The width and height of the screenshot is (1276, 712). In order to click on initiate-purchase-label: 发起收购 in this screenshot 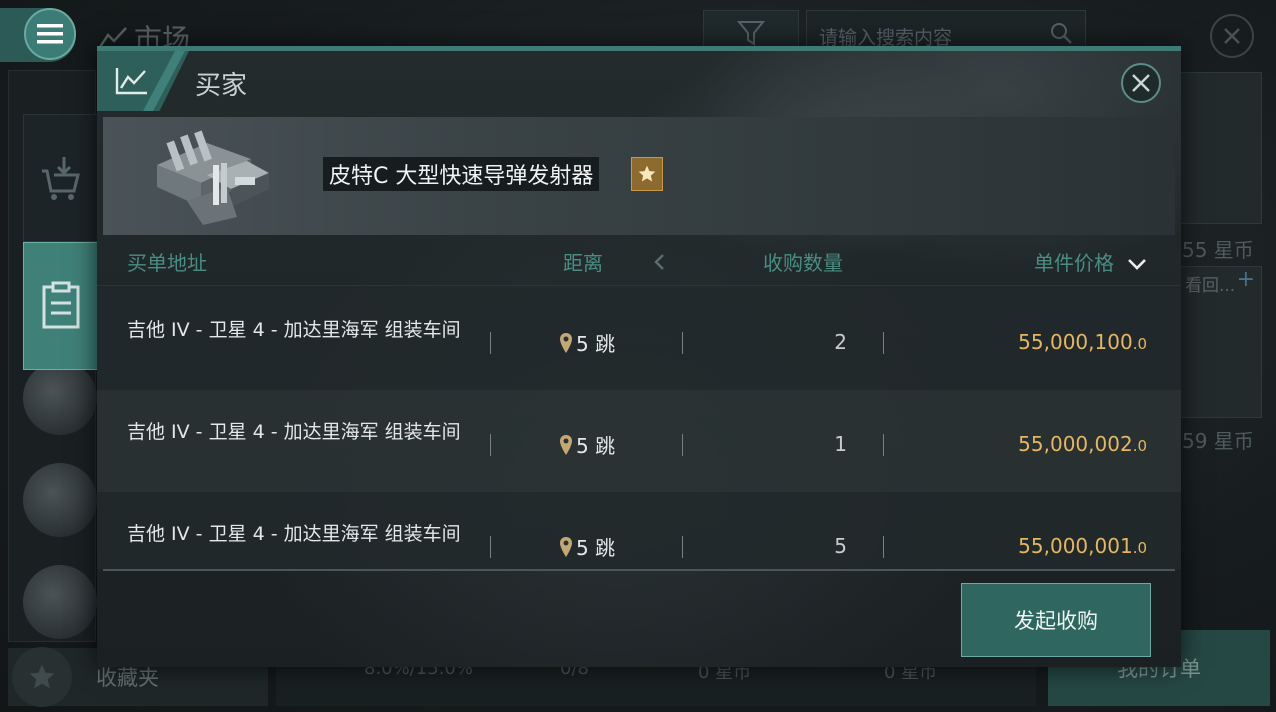, I will do `click(1056, 621)`.